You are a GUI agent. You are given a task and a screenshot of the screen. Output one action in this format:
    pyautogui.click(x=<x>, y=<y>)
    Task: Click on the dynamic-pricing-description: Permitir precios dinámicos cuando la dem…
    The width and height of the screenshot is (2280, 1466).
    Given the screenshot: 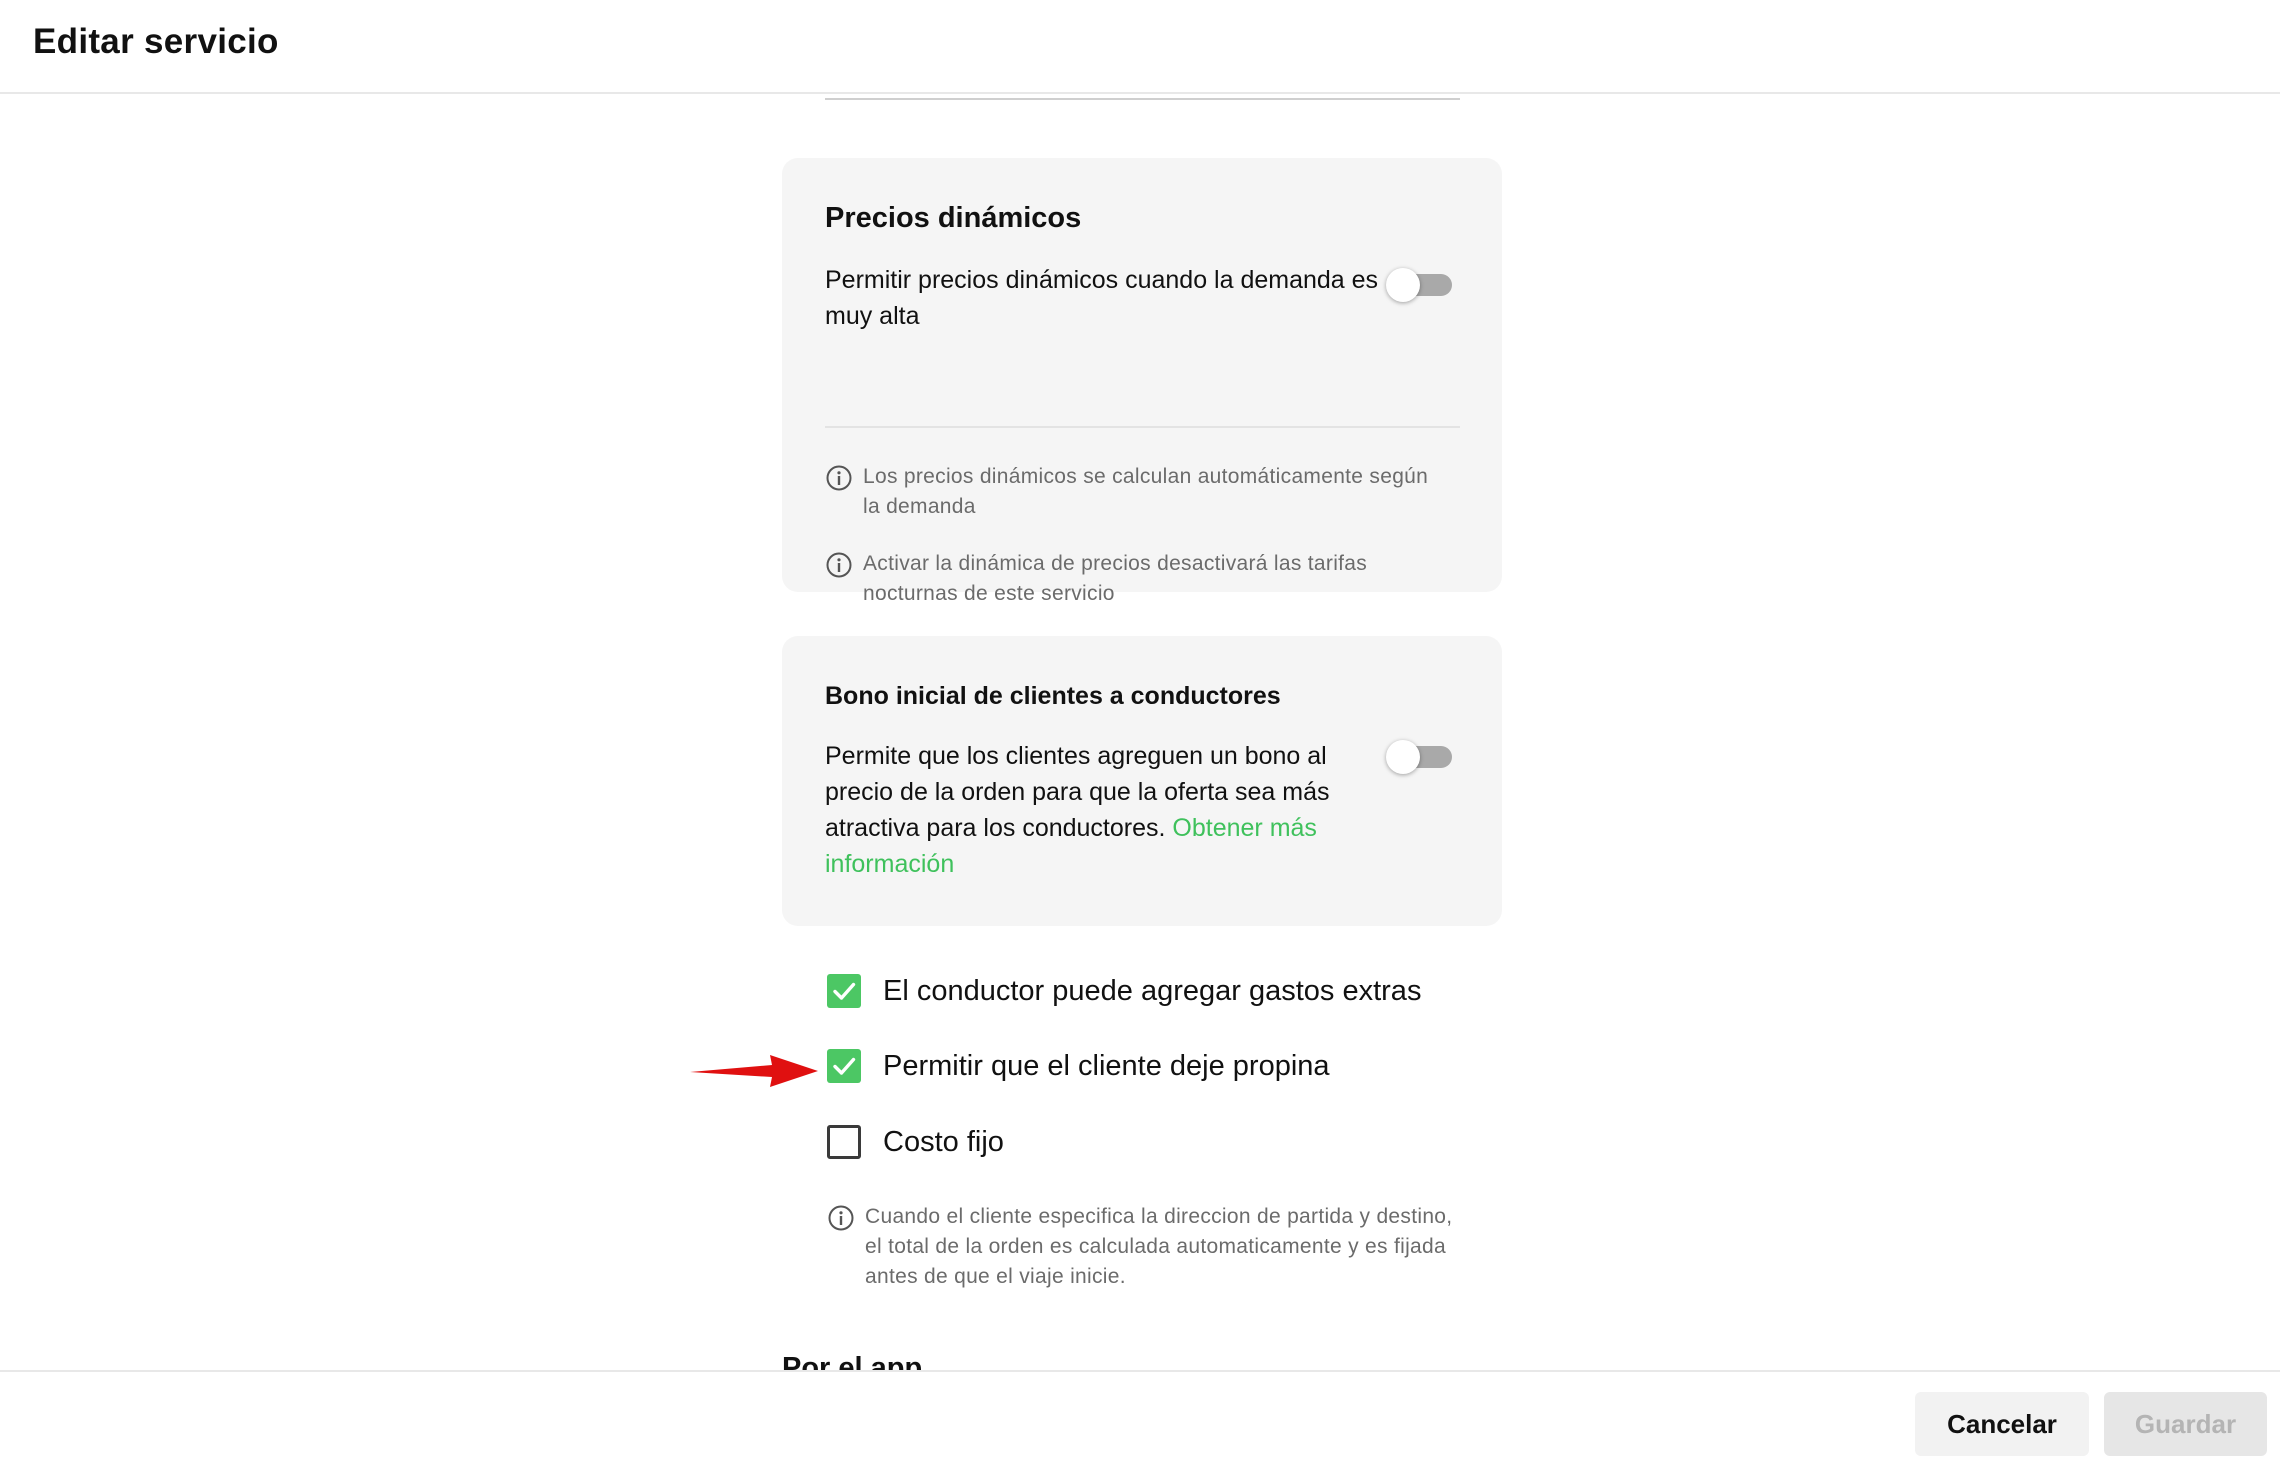 What is the action you would take?
    pyautogui.click(x=1102, y=298)
    